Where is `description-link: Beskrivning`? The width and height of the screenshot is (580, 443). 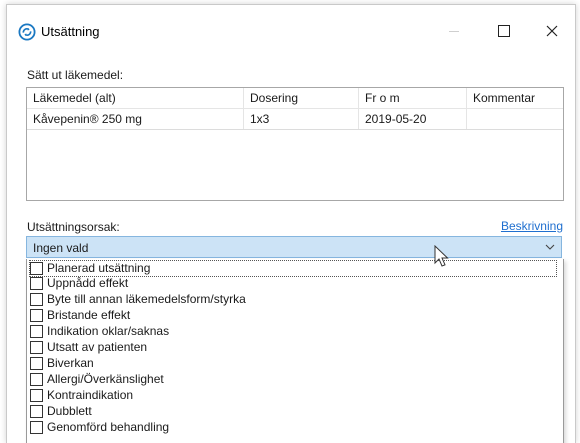 description-link: Beskrivning is located at coordinates (532, 226).